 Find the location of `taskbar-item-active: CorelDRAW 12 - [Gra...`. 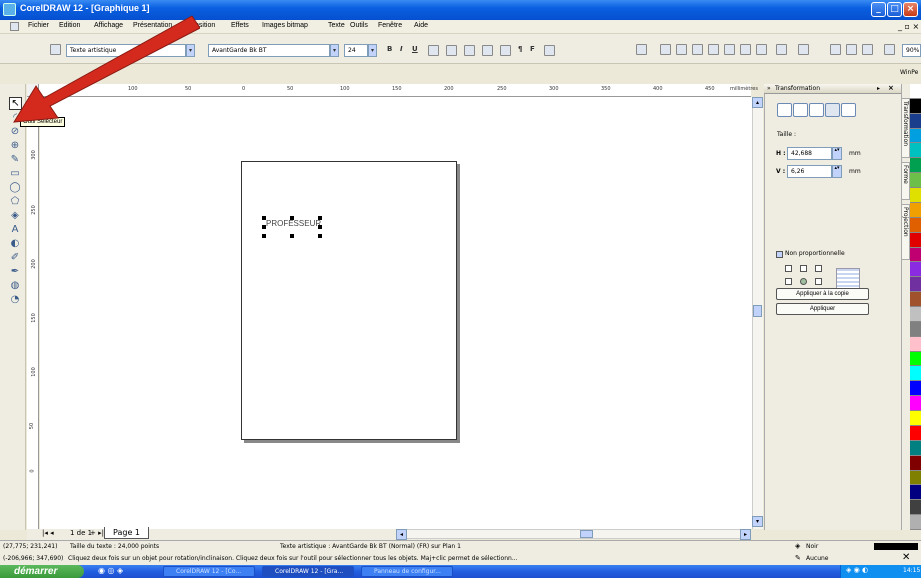

taskbar-item-active: CorelDRAW 12 - [Gra... is located at coordinates (308, 571).